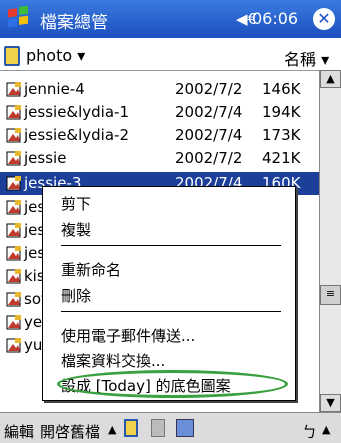 This screenshot has height=443, width=341. I want to click on windows-start-icon, so click(19, 19).